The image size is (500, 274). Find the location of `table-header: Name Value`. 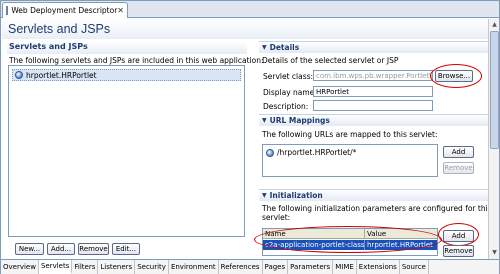

table-header: Name Value is located at coordinates (350, 234).